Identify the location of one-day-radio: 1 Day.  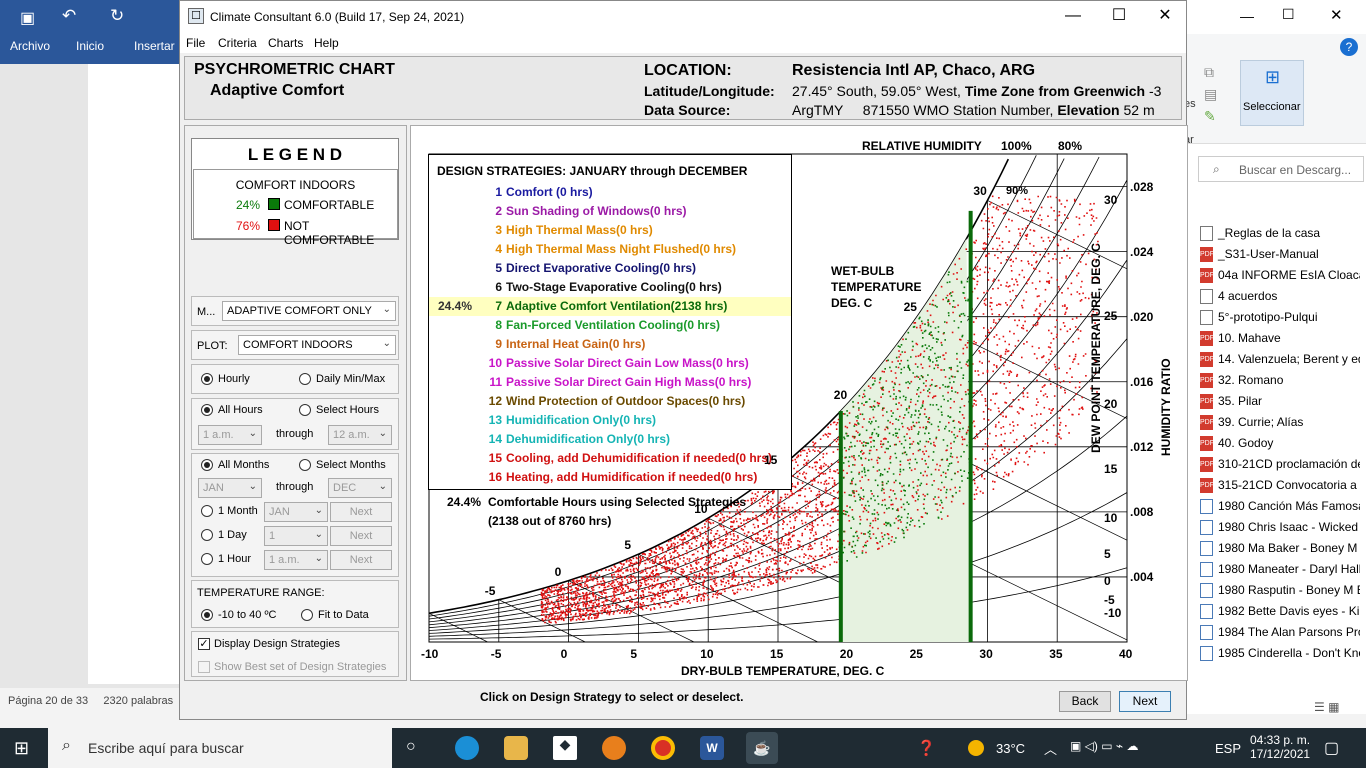
(224, 535).